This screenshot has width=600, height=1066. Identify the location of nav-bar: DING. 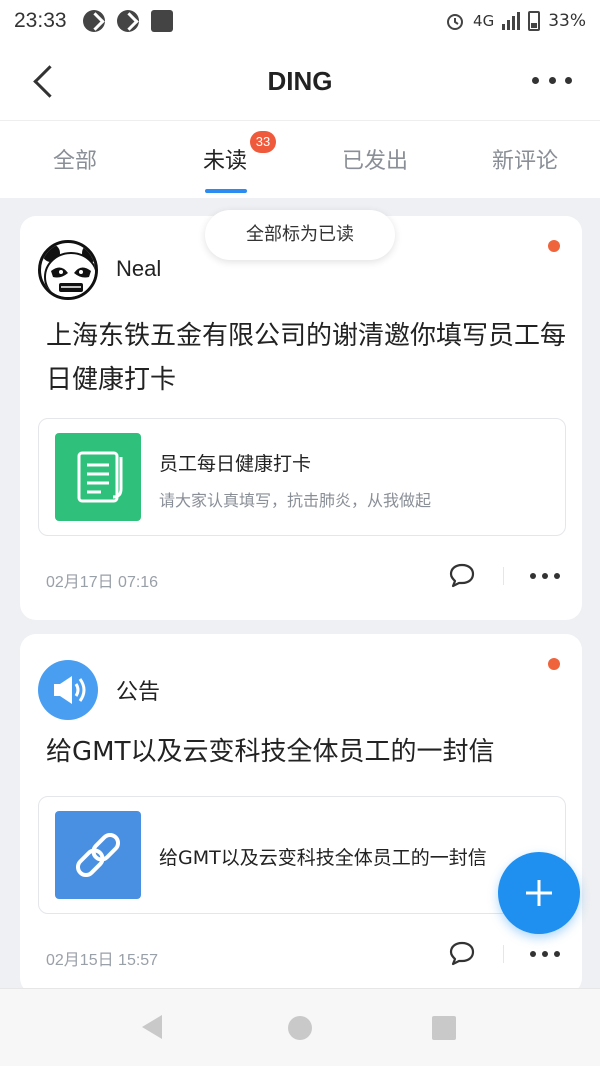
(300, 81).